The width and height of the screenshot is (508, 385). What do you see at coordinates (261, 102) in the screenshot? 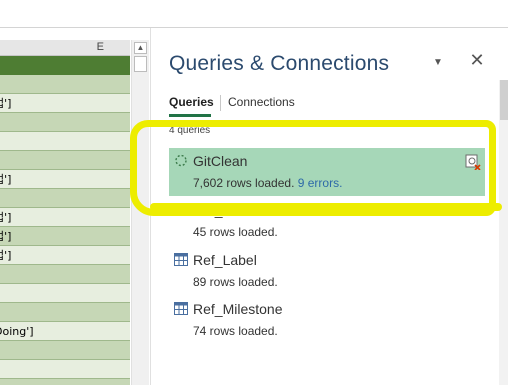
I see `tab-connections: Connections` at bounding box center [261, 102].